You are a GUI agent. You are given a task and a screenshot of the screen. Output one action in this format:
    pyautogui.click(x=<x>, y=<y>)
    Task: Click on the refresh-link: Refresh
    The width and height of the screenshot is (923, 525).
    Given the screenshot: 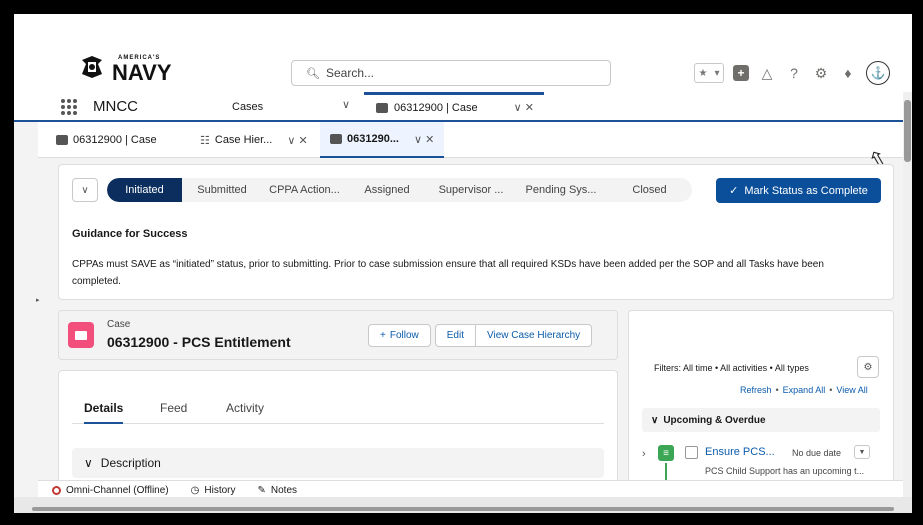 What is the action you would take?
    pyautogui.click(x=756, y=390)
    